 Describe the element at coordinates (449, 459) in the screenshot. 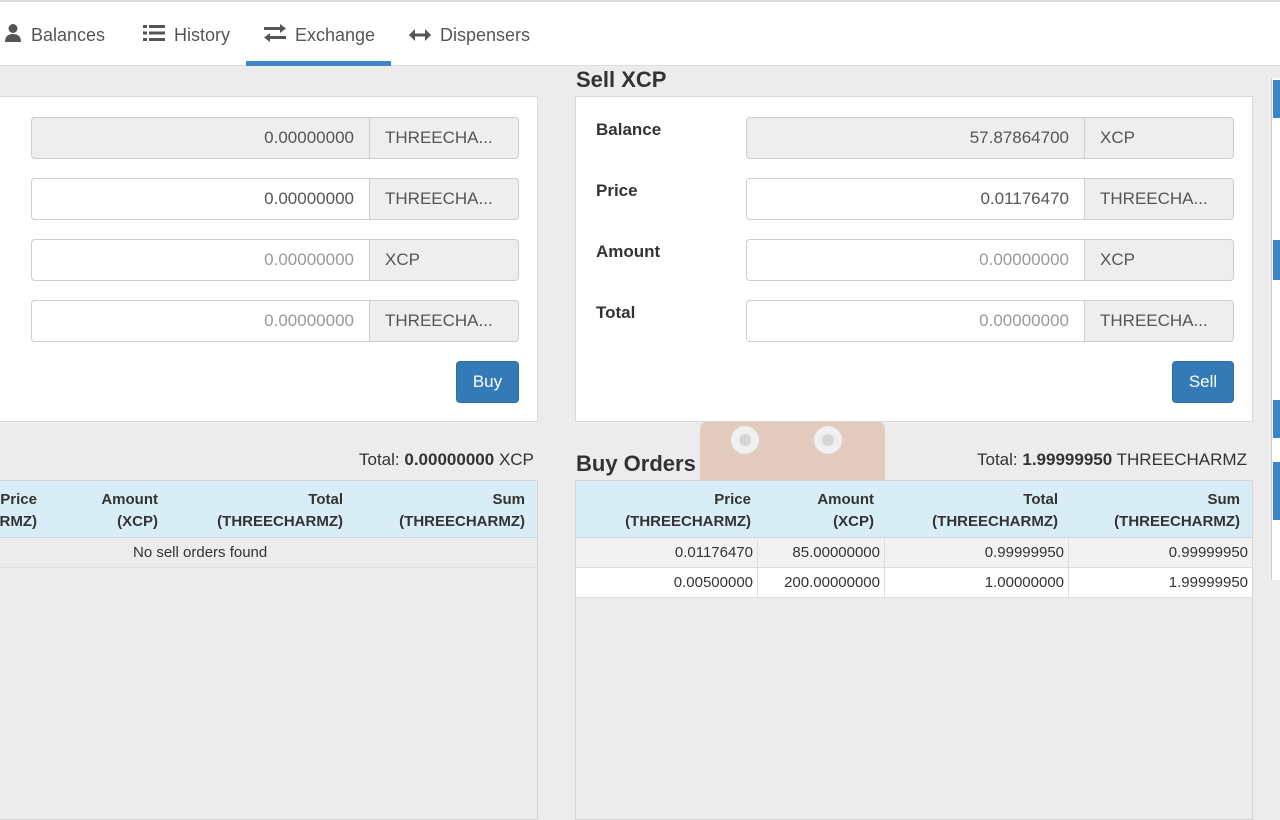

I see `total-value: 0.00000000` at that location.